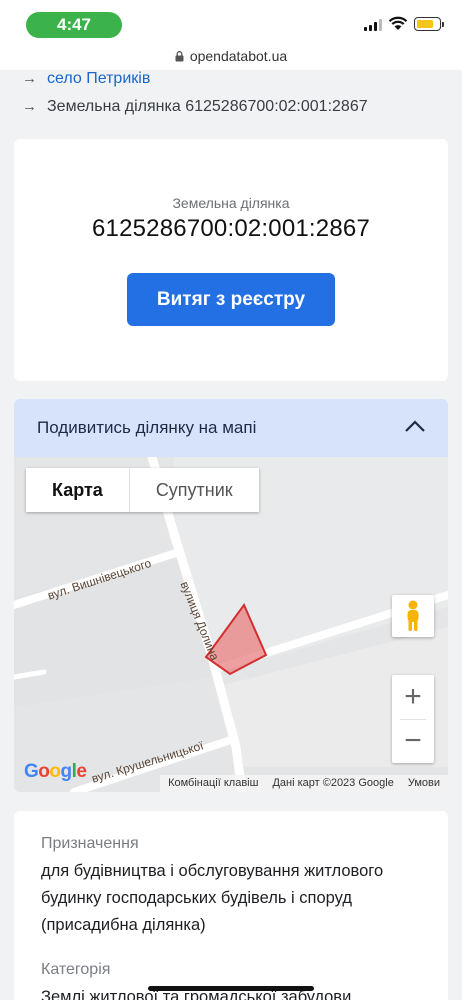  Describe the element at coordinates (78, 490) in the screenshot. I see `map-type-map: Карта` at that location.